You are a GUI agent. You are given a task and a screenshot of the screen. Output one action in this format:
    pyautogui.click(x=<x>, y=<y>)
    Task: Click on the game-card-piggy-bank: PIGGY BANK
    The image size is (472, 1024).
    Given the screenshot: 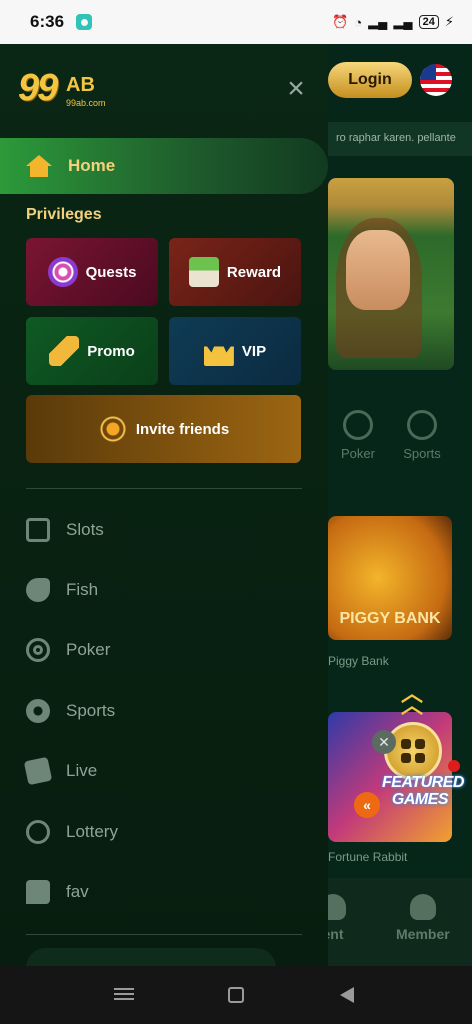 What is the action you would take?
    pyautogui.click(x=390, y=578)
    